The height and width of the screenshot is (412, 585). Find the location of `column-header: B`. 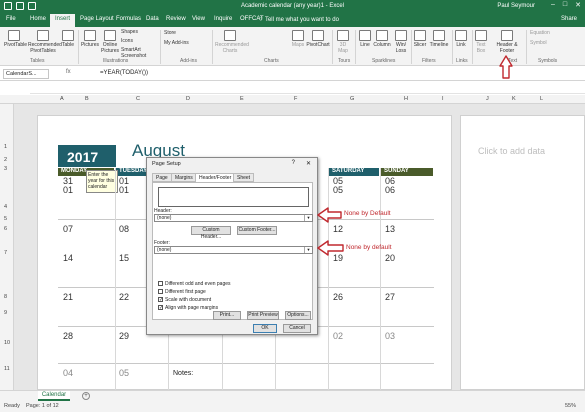

column-header: B is located at coordinates (87, 99).